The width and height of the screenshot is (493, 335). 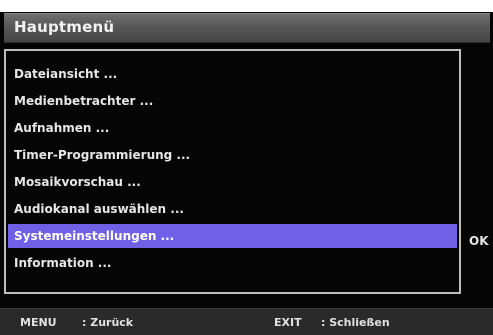 I want to click on top-margin, so click(x=246, y=6).